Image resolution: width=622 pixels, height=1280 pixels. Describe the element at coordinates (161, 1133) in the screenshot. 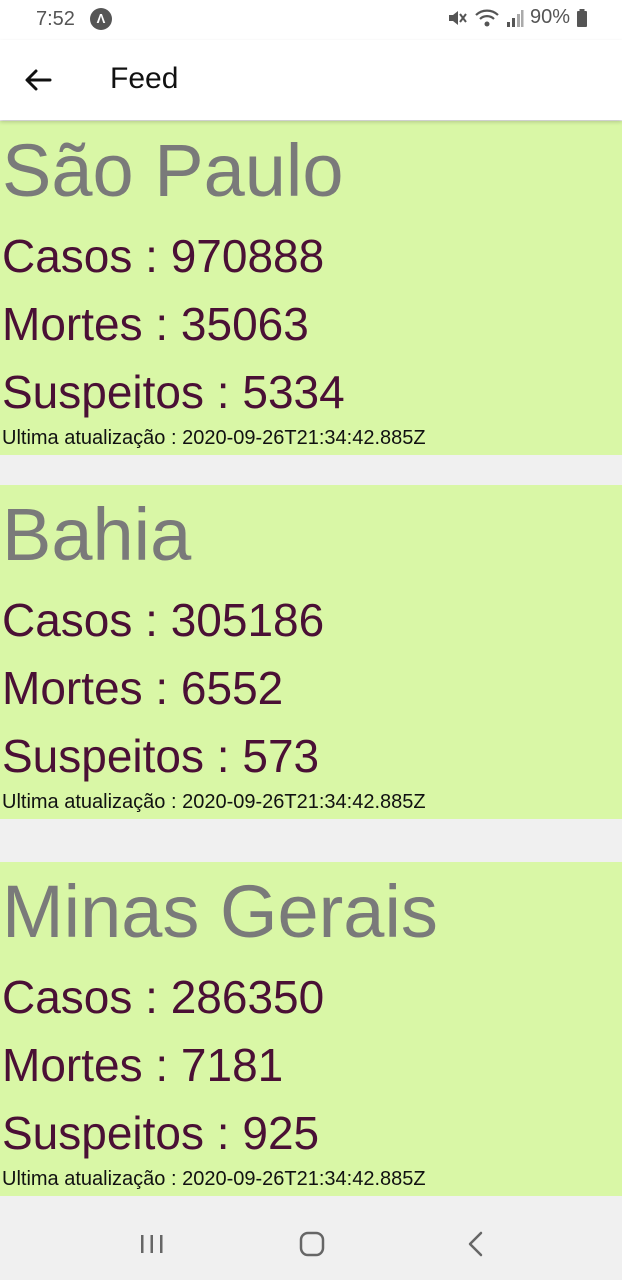

I see `suspects-count: Suspeitos : 925` at that location.